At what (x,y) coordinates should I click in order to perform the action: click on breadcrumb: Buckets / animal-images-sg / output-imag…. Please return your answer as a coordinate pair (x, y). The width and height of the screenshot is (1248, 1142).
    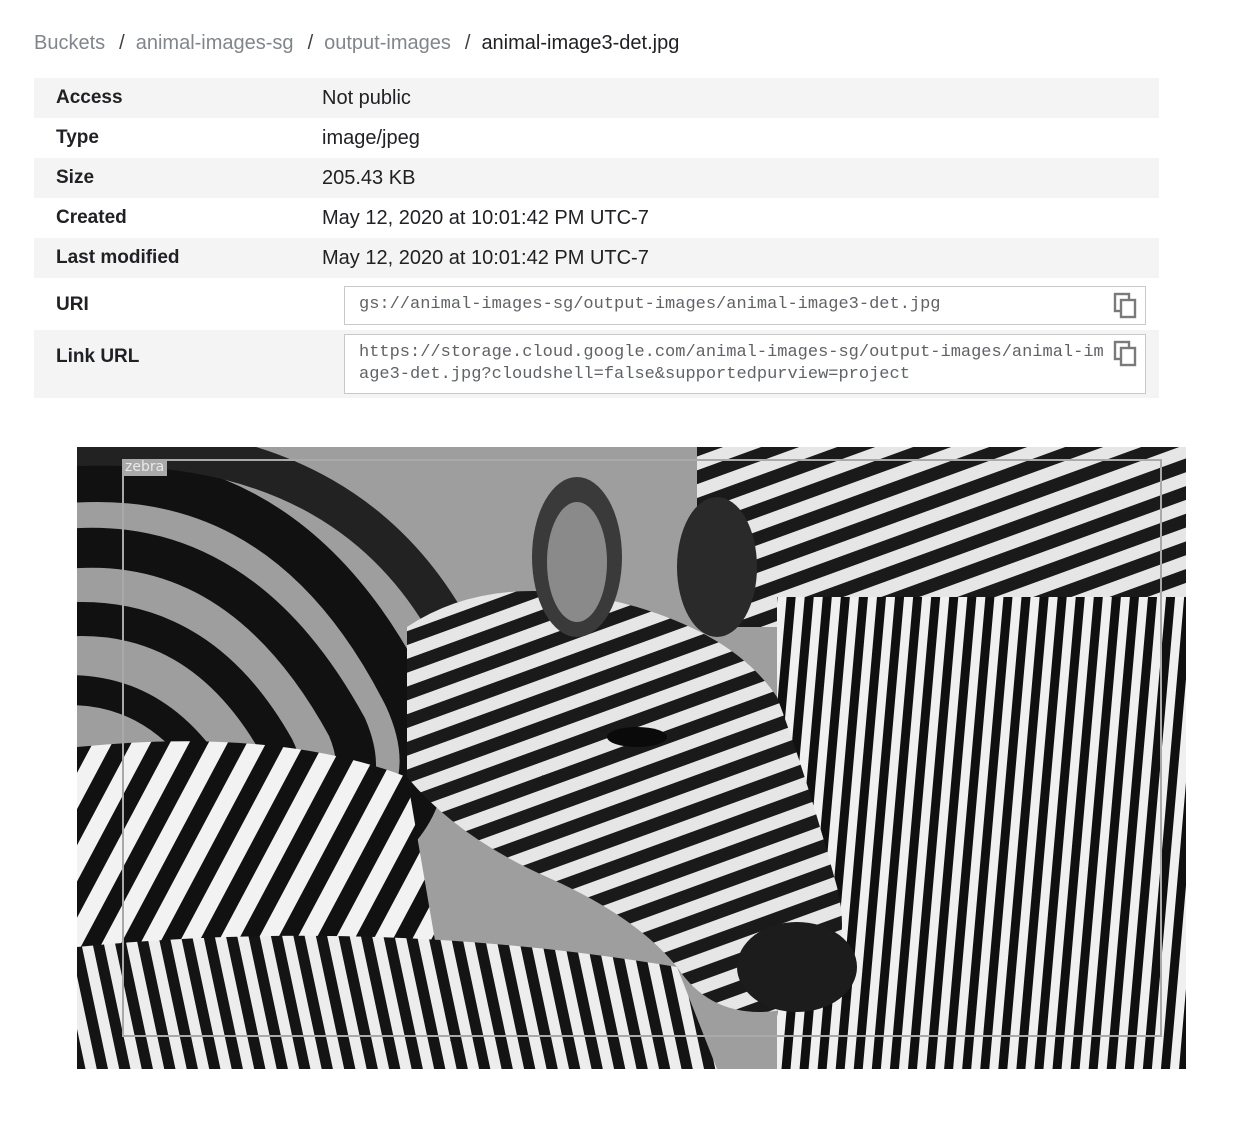
    Looking at the image, I should click on (356, 43).